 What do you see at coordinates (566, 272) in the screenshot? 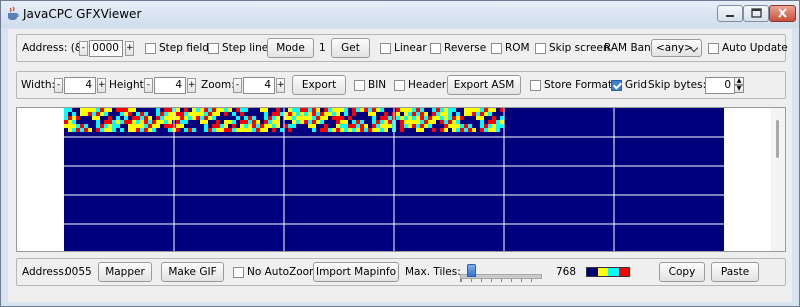
I see `max-tiles-value: 768` at bounding box center [566, 272].